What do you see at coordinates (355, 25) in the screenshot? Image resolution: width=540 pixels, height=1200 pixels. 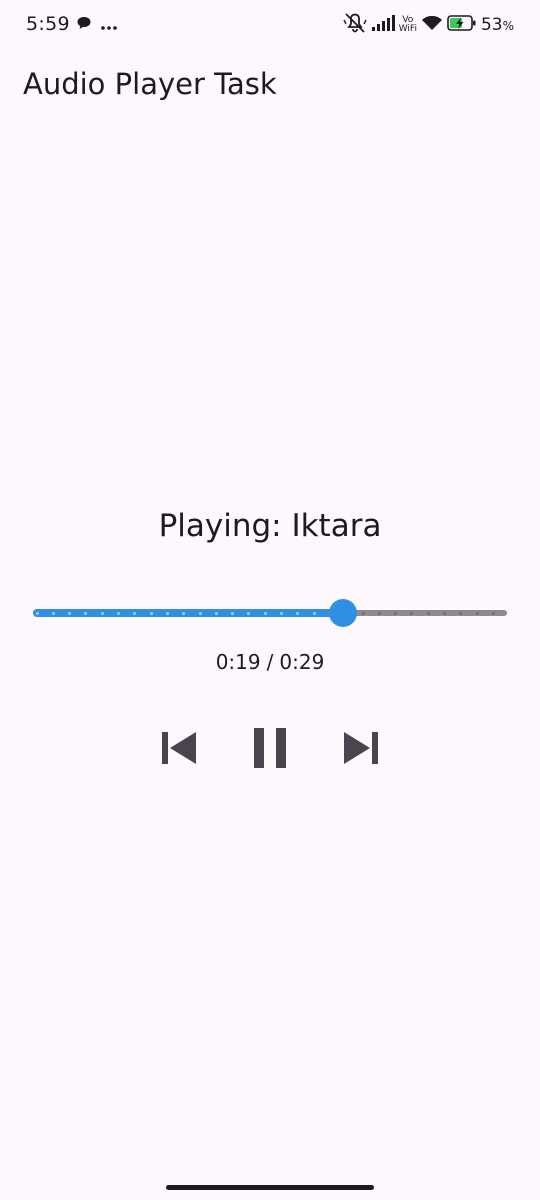 I see `vibrate-off-icon` at bounding box center [355, 25].